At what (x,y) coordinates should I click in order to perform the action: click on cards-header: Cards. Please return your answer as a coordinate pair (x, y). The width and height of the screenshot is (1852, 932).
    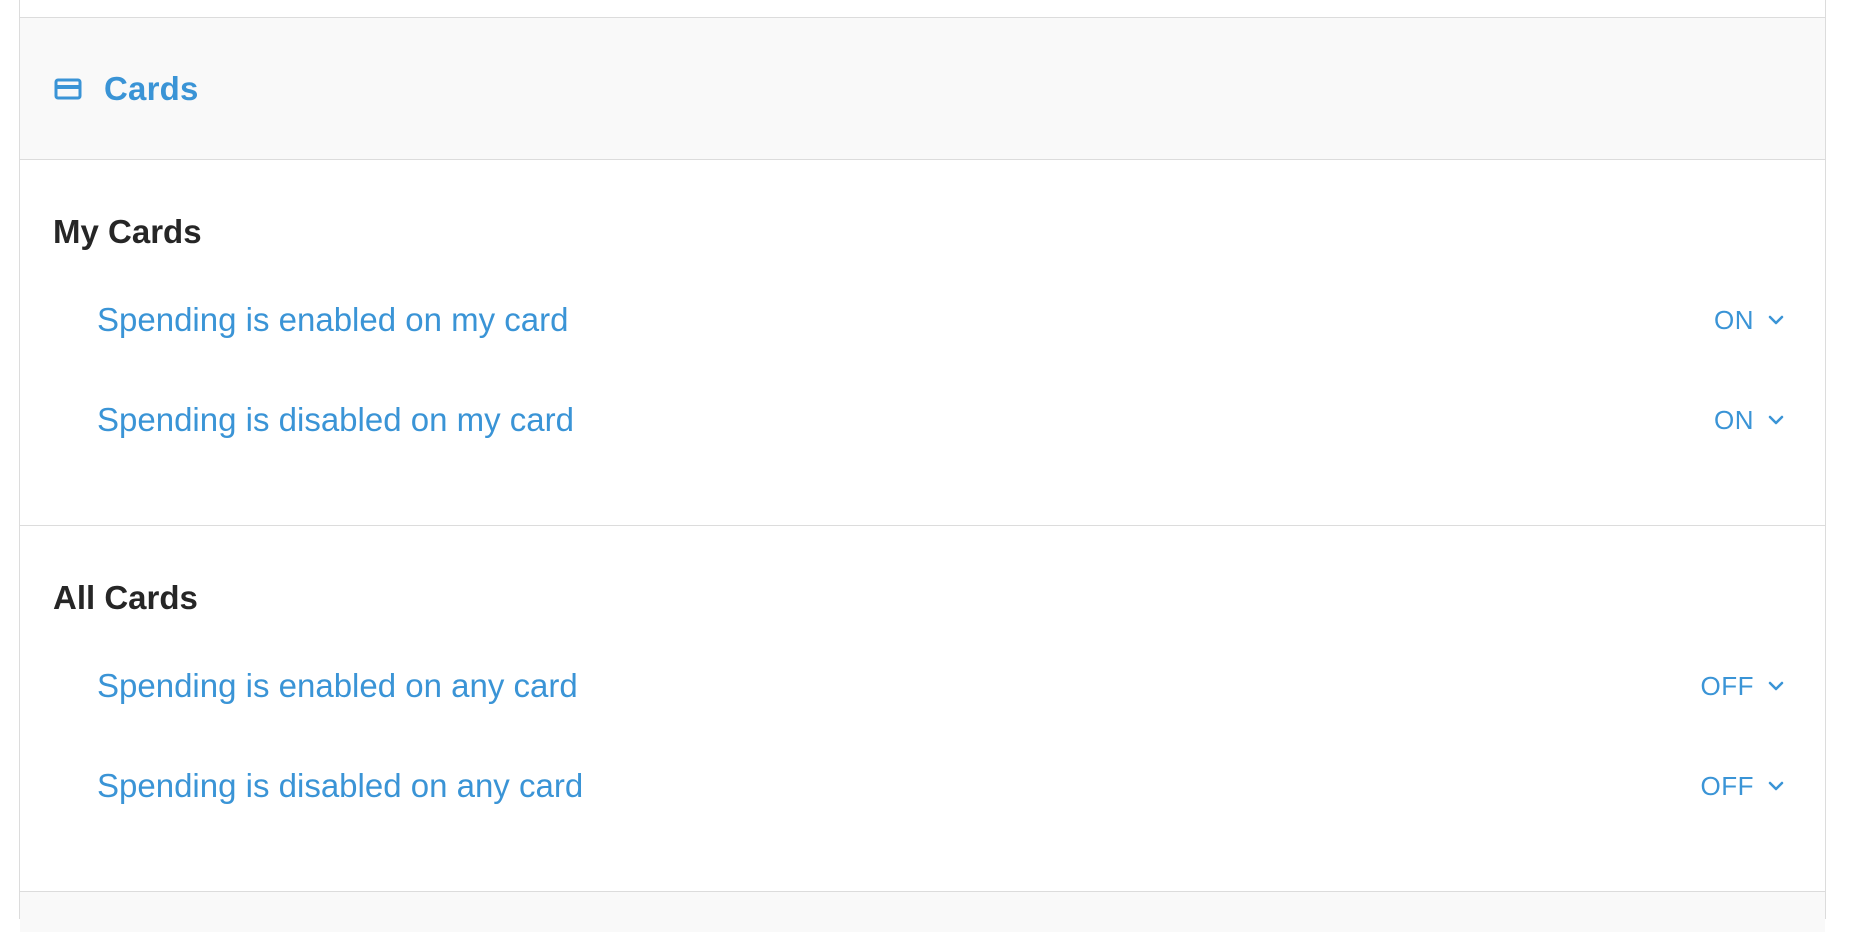
    Looking at the image, I should click on (922, 89).